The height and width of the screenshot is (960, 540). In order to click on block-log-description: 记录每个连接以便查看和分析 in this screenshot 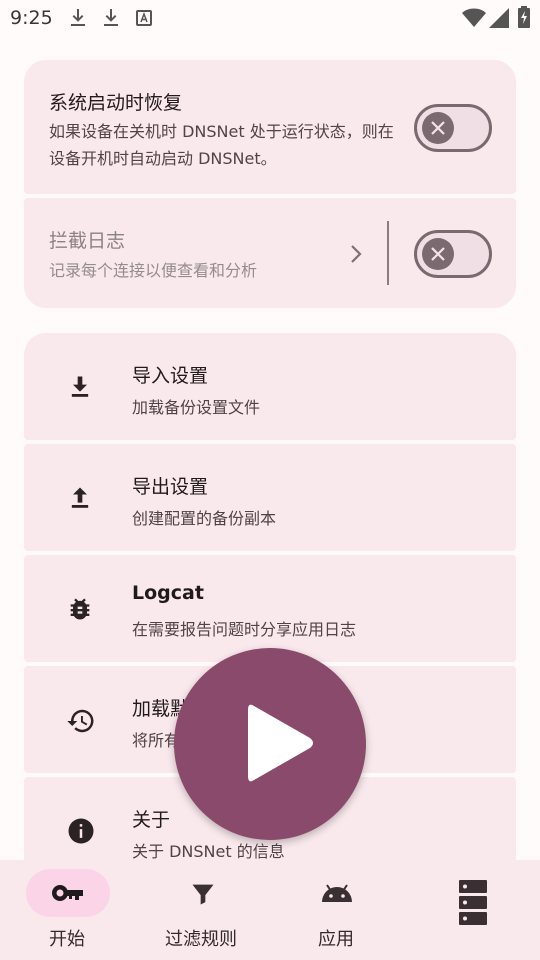, I will do `click(153, 270)`.